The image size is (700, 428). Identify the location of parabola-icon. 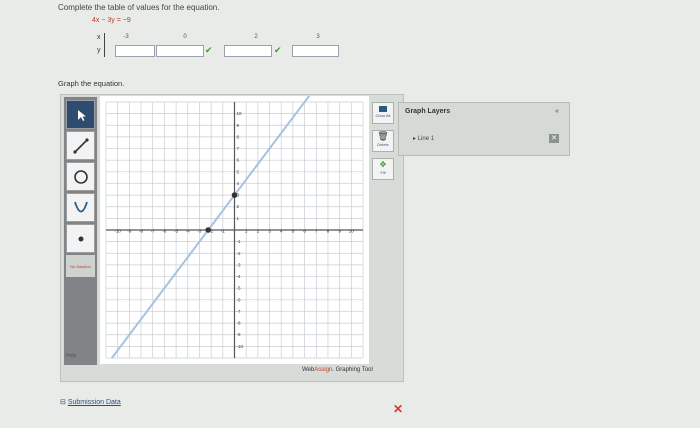
(80, 206).